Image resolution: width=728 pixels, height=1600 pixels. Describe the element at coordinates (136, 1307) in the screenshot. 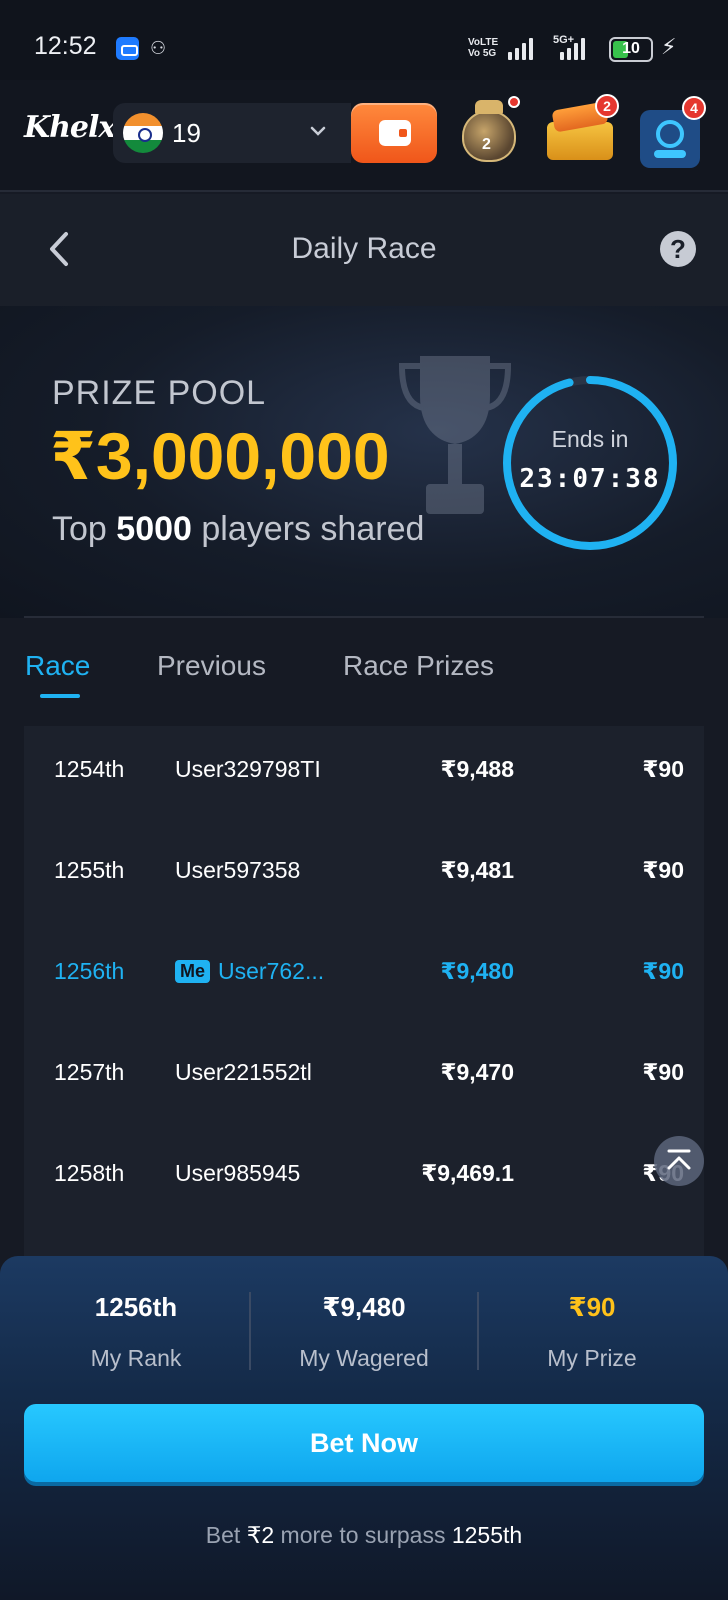

I see `my-rank-value: 1256th` at that location.